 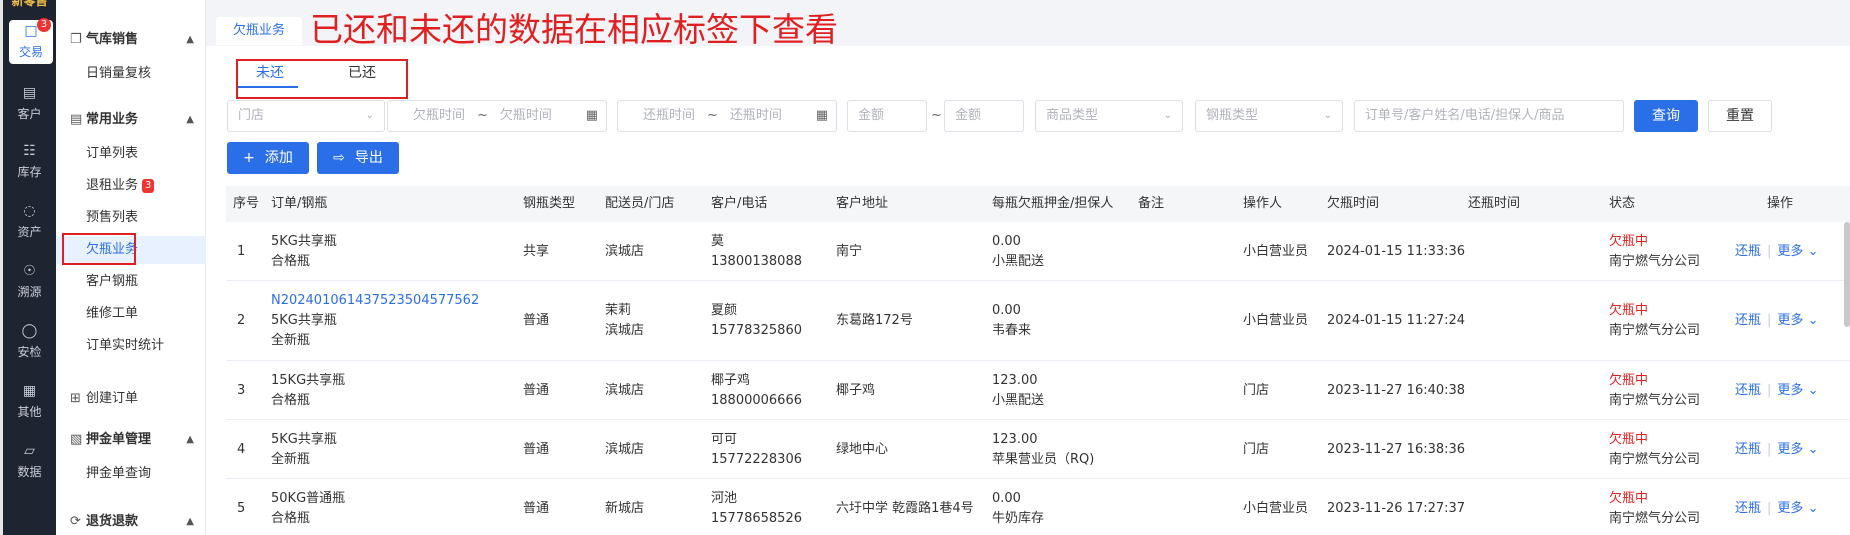 What do you see at coordinates (131, 154) in the screenshot?
I see `sidebar-item-orders: 订单列表` at bounding box center [131, 154].